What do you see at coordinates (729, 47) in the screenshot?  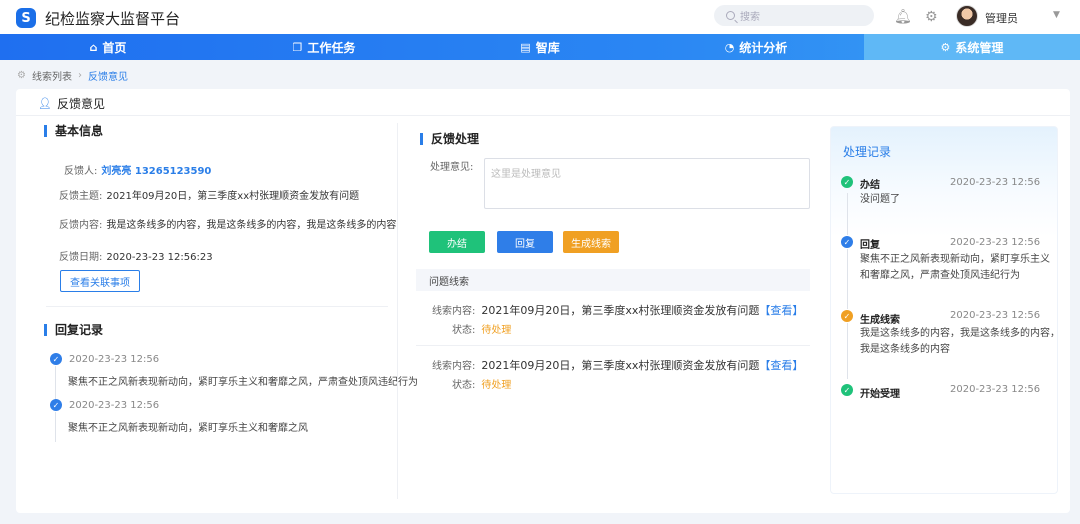 I see `pie-chart-icon: ◔` at bounding box center [729, 47].